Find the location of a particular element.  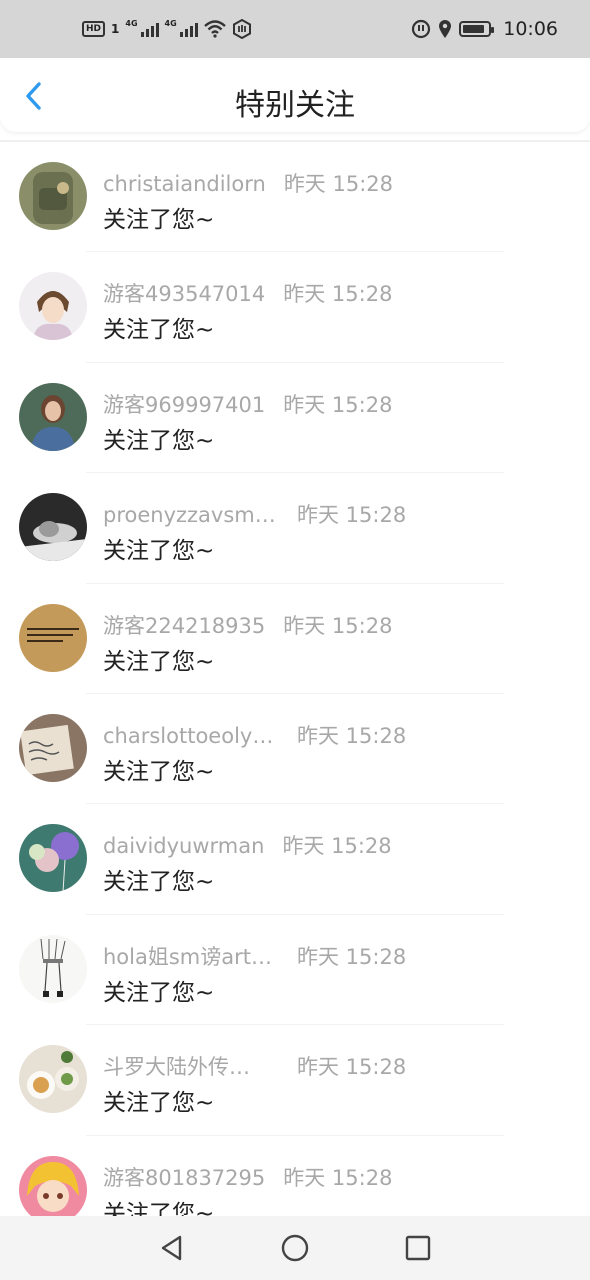

list-item: daividyuwrman 昨天 15:28 关注了您~ is located at coordinates (295, 860).